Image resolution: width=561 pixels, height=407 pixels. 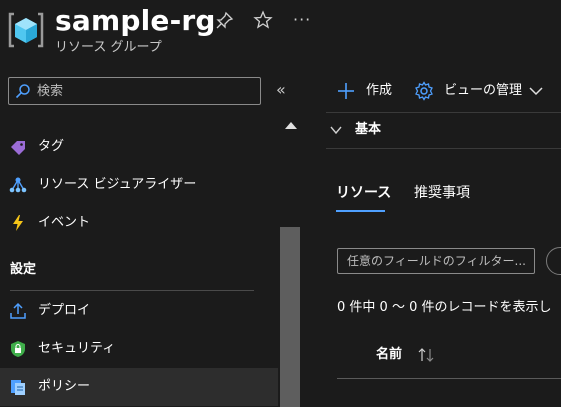 I want to click on search-input, so click(x=144, y=91).